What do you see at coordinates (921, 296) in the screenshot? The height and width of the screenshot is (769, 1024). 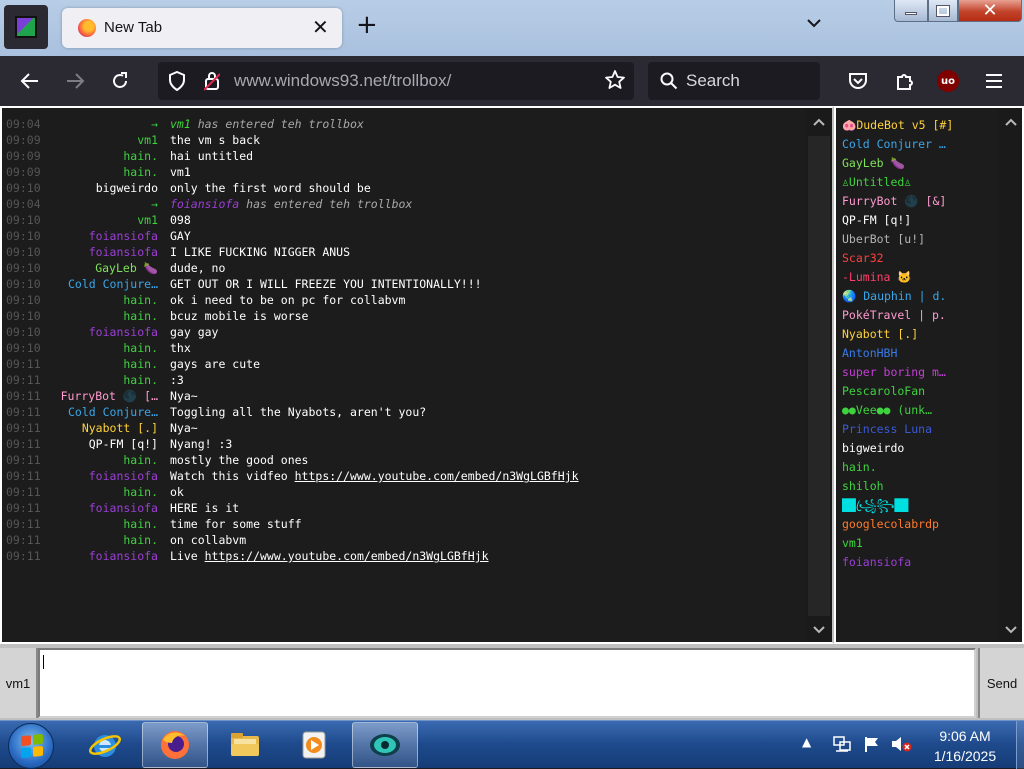 I see `user-list-item: 🌏 Dauphin | d.` at bounding box center [921, 296].